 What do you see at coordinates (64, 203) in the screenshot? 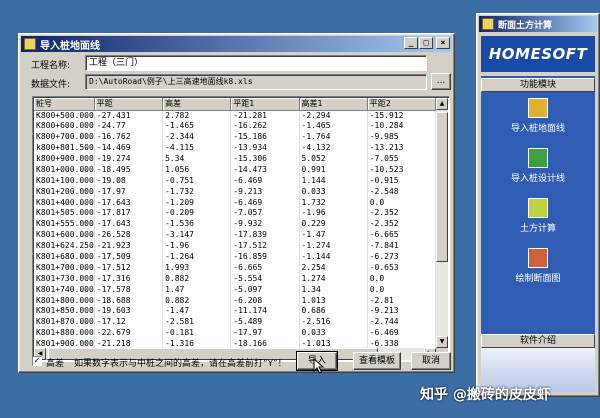
I see `table-cell: K801+400.000` at bounding box center [64, 203].